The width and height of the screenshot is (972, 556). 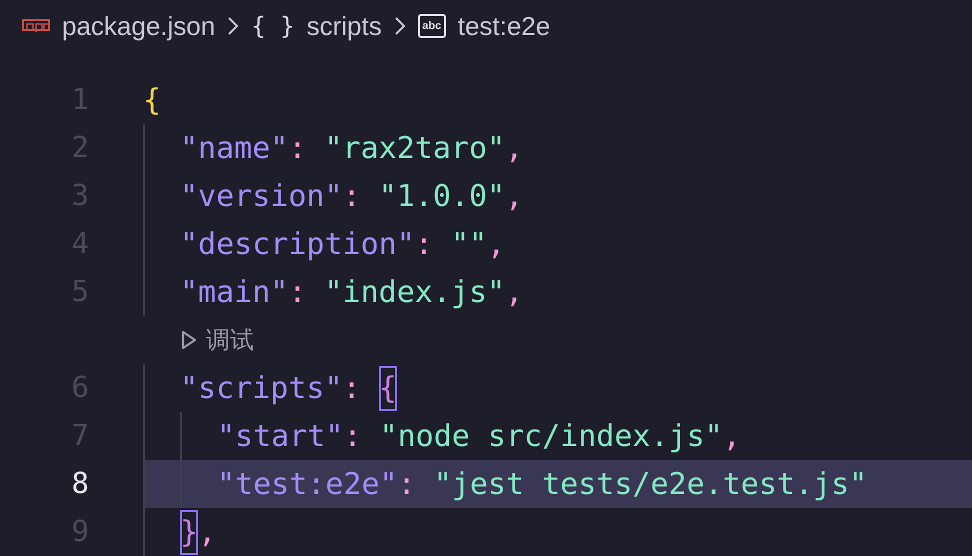 What do you see at coordinates (189, 532) in the screenshot?
I see `bracket: }` at bounding box center [189, 532].